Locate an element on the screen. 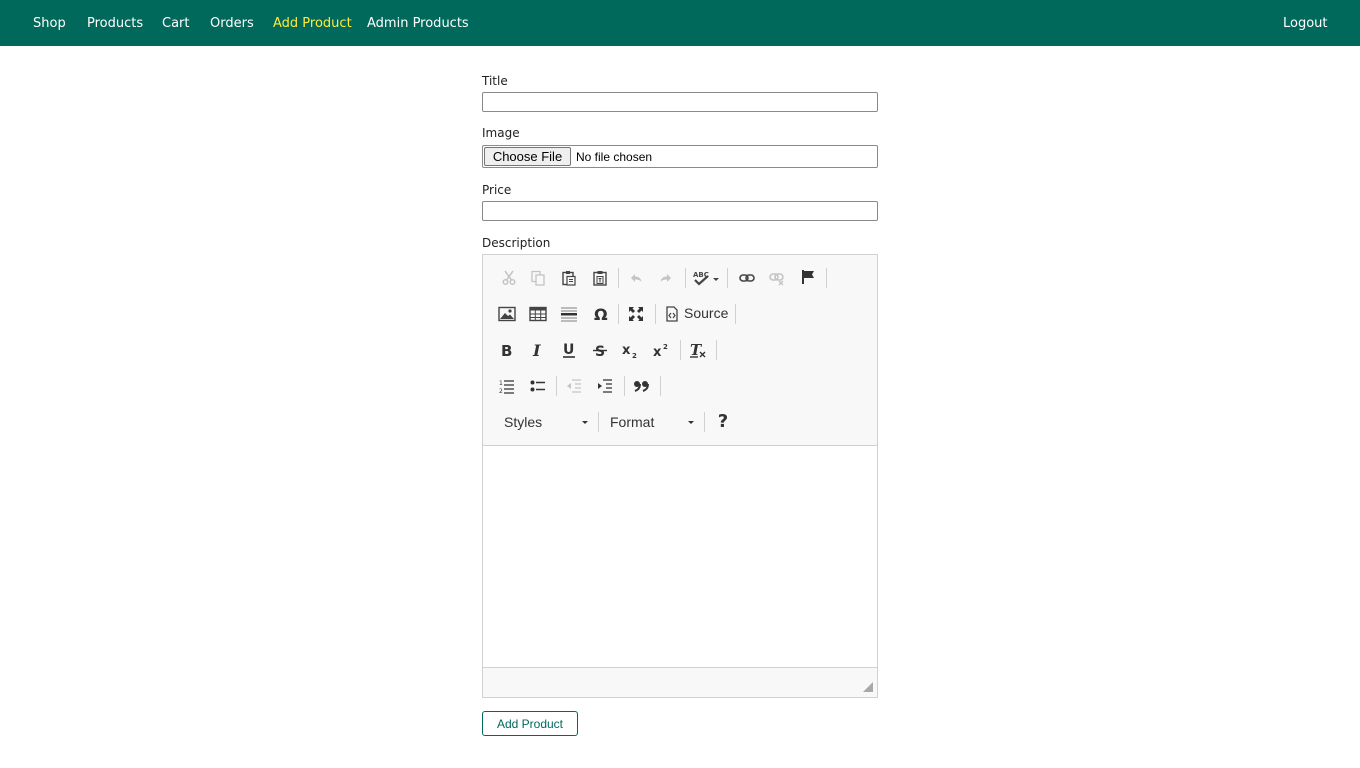  spellcheck-icon: ABC is located at coordinates (707, 278).